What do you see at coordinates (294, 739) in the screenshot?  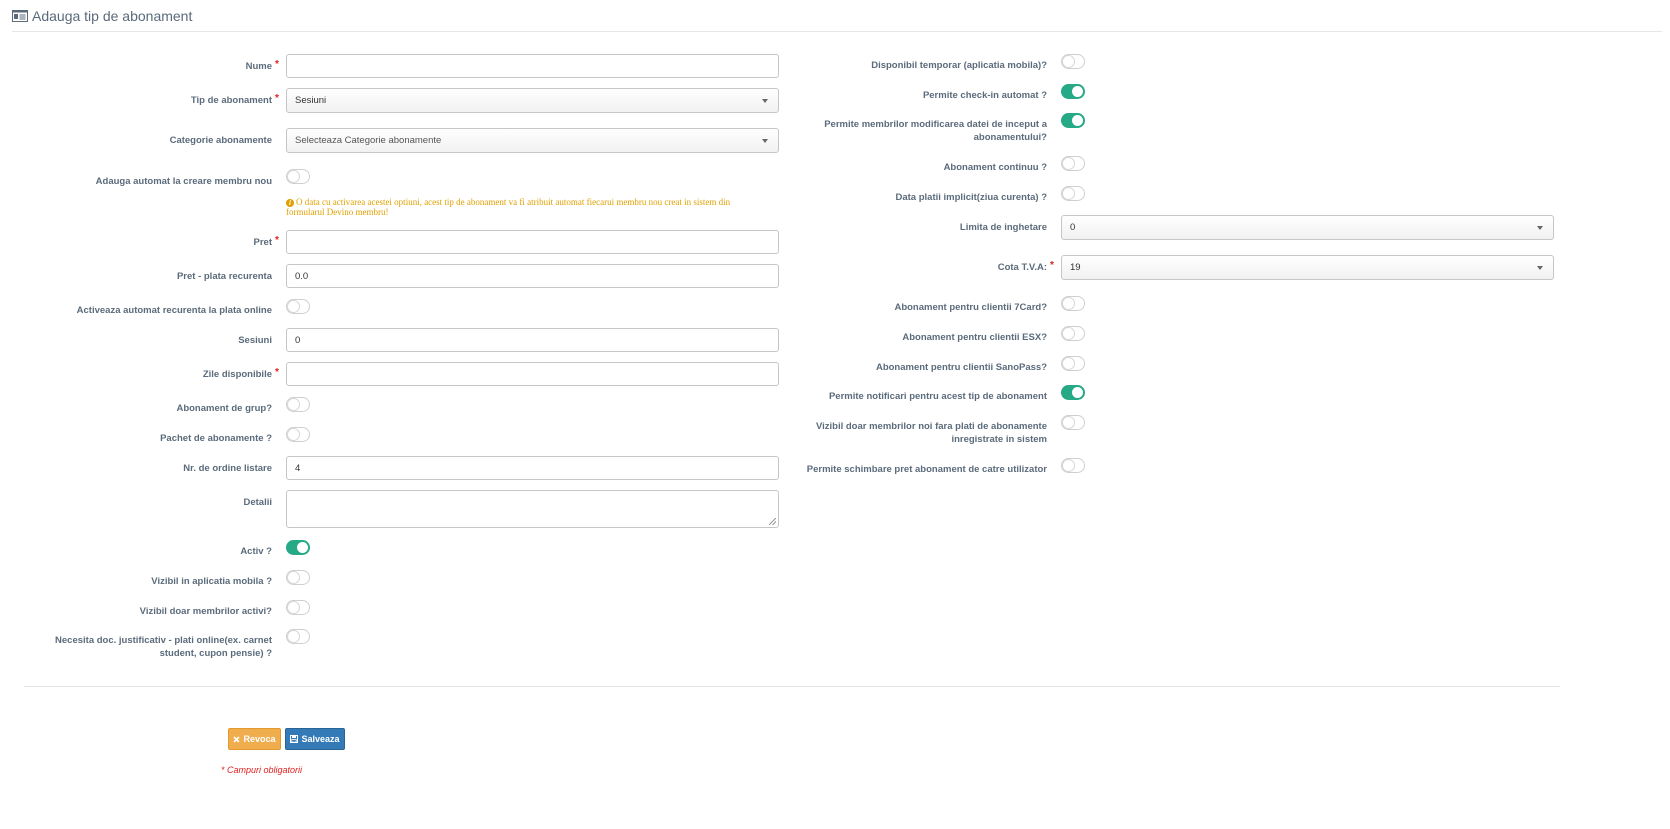 I see `floppy-disk-icon` at bounding box center [294, 739].